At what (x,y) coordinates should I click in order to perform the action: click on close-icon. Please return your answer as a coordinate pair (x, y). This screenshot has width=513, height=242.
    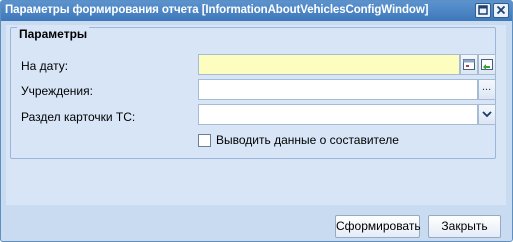
    Looking at the image, I should click on (501, 10).